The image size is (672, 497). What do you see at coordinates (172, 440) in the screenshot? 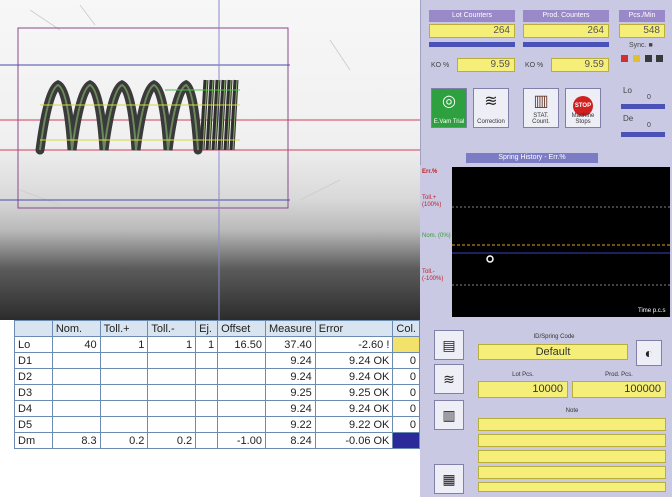
I see `tol-minus-cell: 0.2` at bounding box center [172, 440].